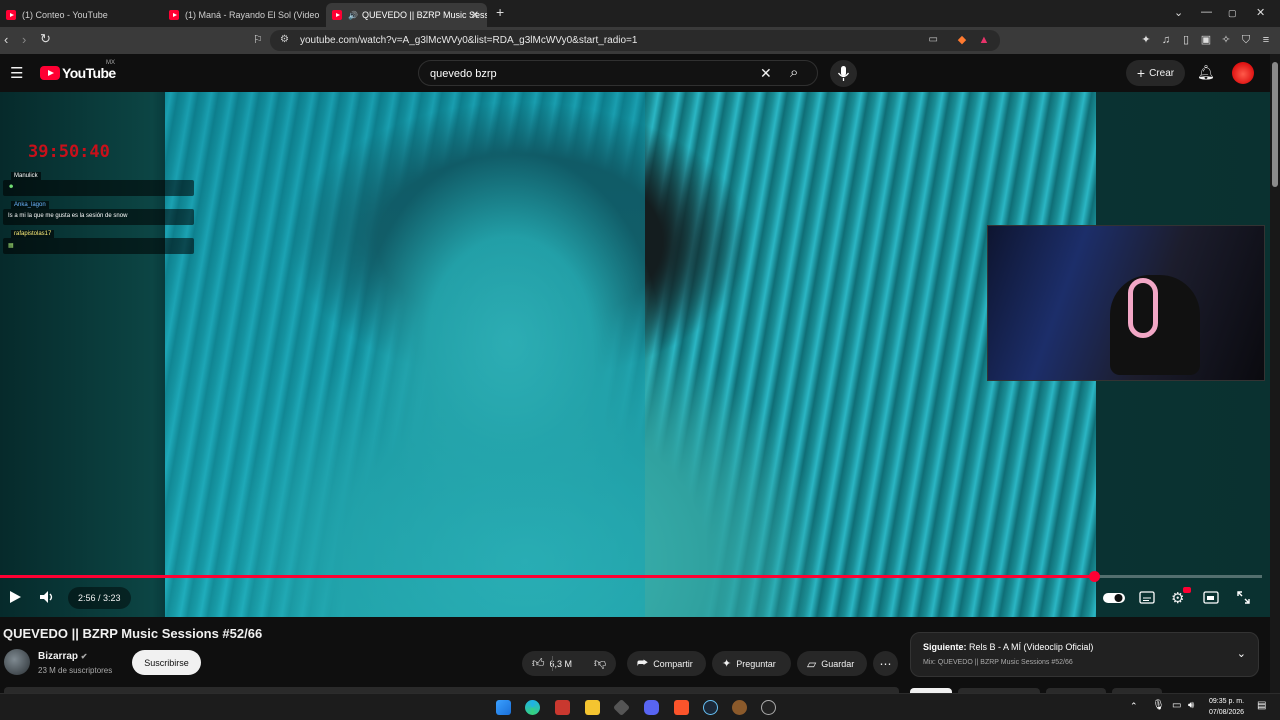 The width and height of the screenshot is (1280, 720). I want to click on media-app-icon, so click(562, 707).